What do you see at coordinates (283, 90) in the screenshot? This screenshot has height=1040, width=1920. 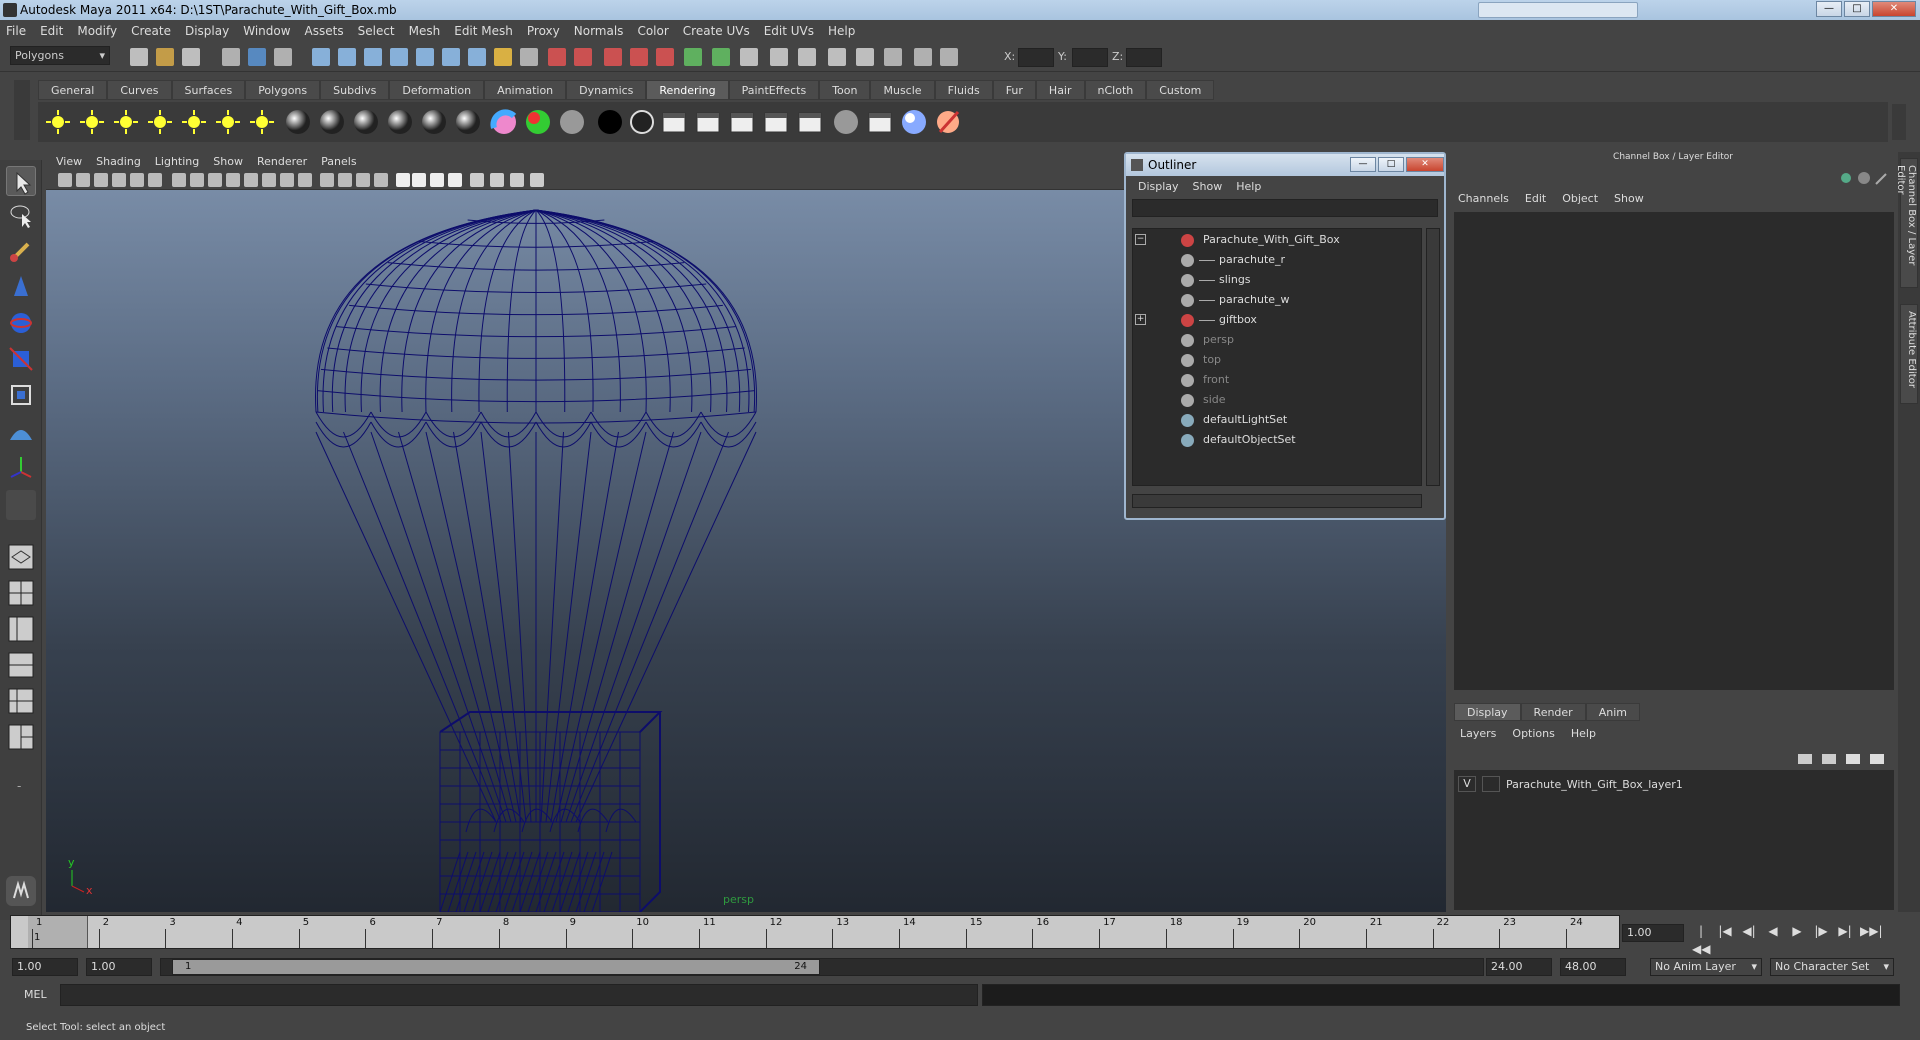 I see `shelf-tab-polygons: Polygons` at bounding box center [283, 90].